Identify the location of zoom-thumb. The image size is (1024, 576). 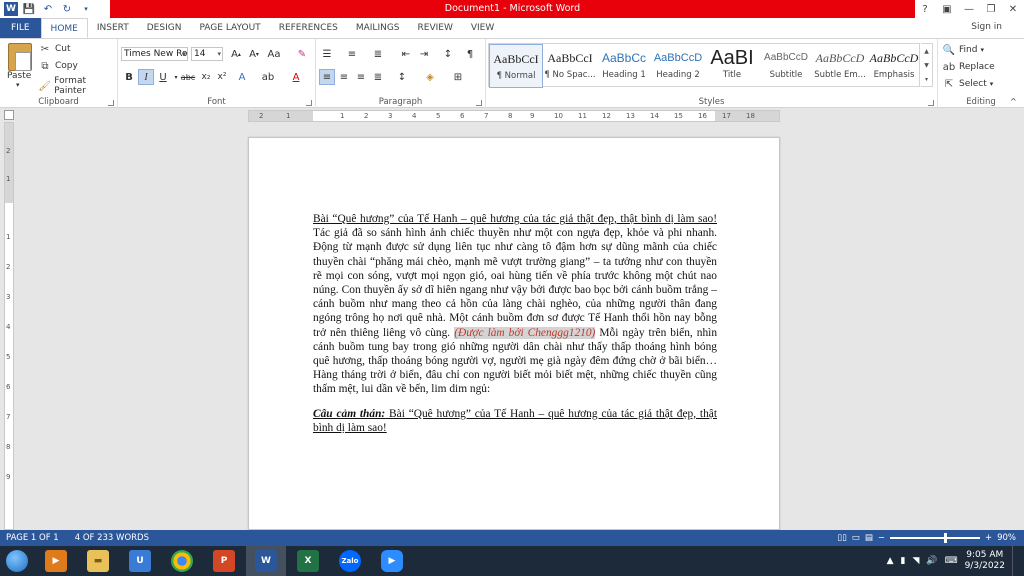
(945, 538).